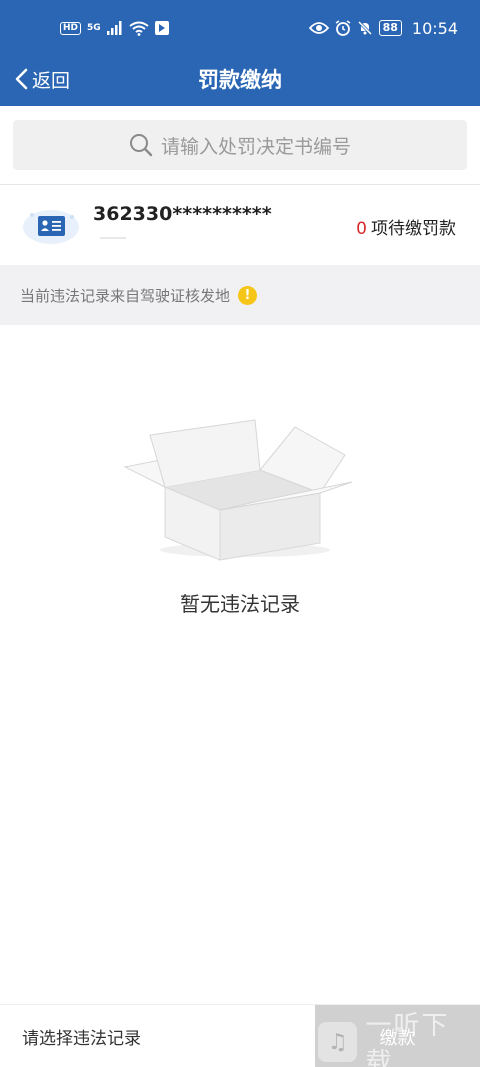 This screenshot has height=1067, width=480. What do you see at coordinates (364, 28) in the screenshot?
I see `mute-bell-icon` at bounding box center [364, 28].